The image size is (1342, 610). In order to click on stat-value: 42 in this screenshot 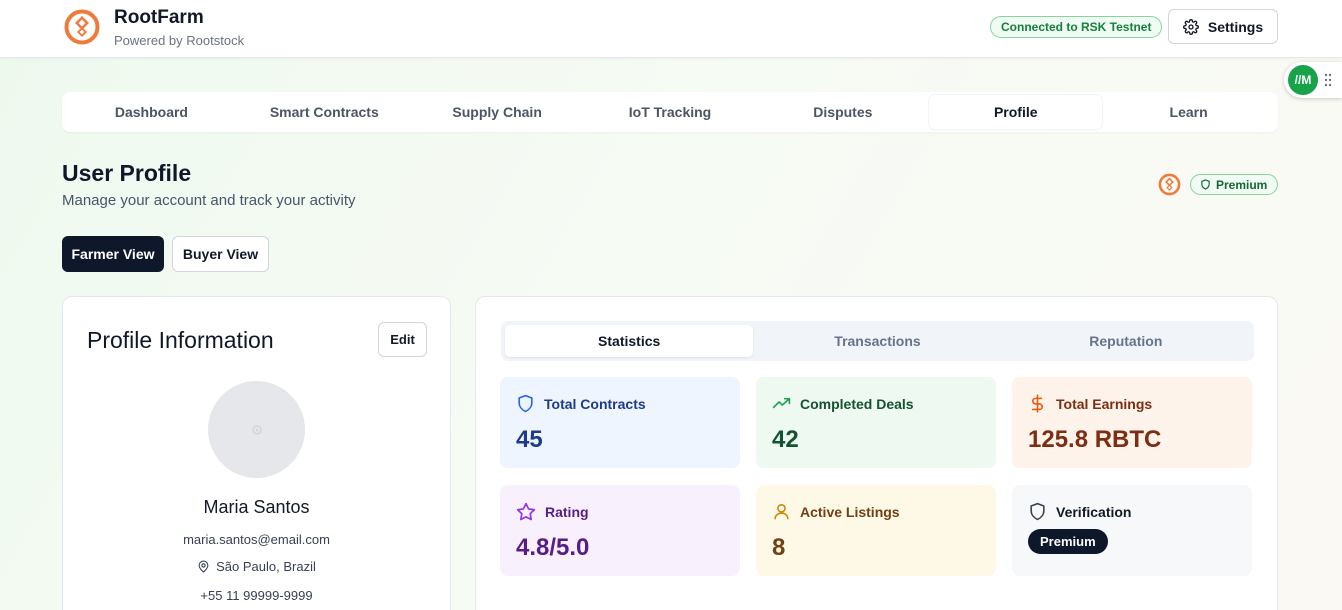, I will do `click(785, 439)`.